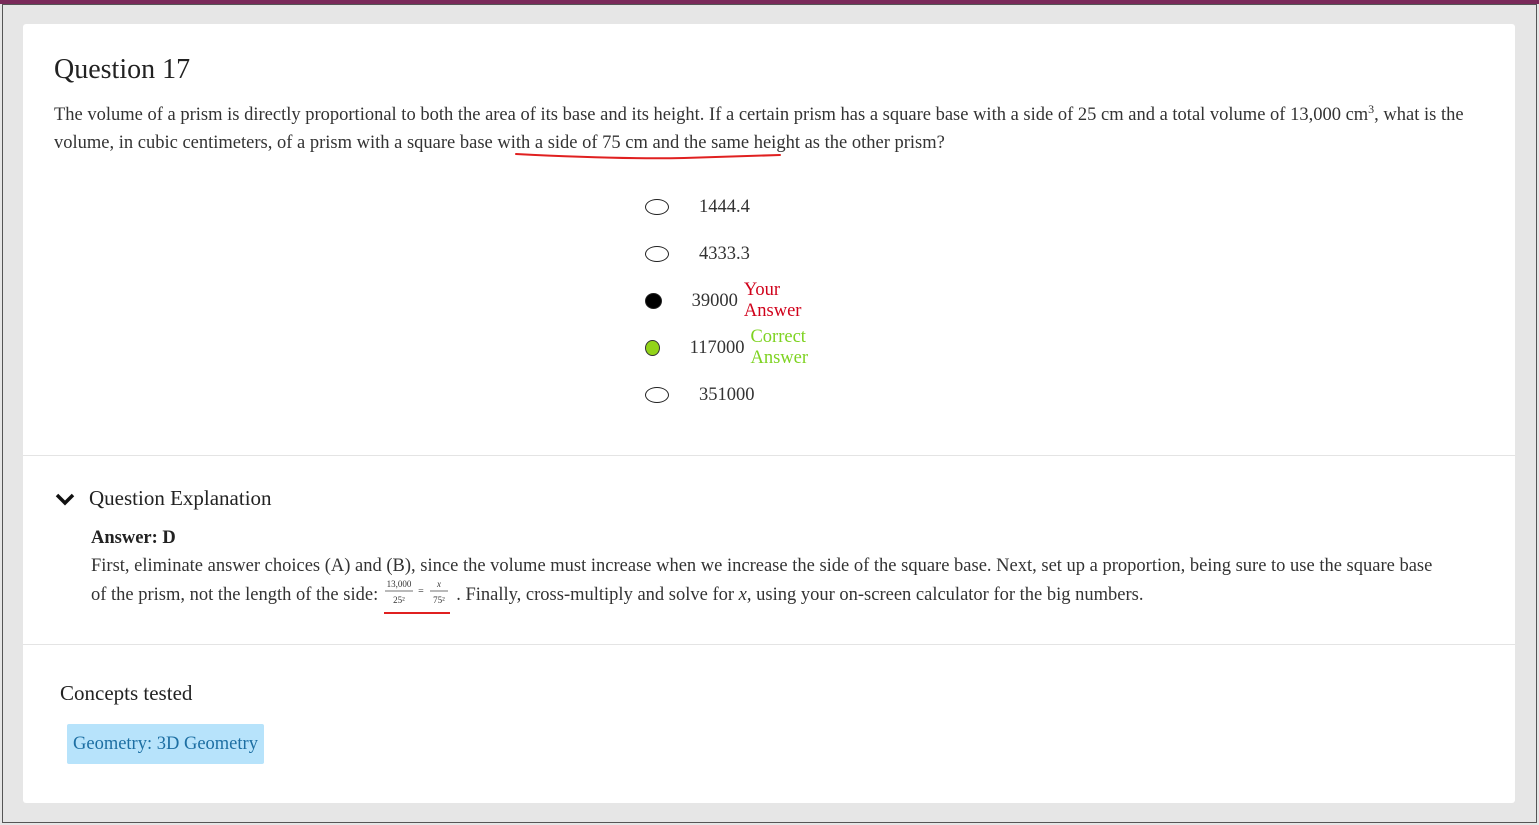 The width and height of the screenshot is (1539, 825). I want to click on explanation-variable: x, so click(742, 595).